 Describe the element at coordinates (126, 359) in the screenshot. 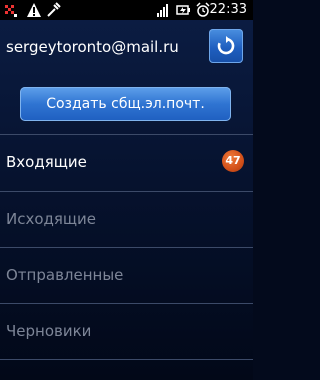

I see `divider` at that location.